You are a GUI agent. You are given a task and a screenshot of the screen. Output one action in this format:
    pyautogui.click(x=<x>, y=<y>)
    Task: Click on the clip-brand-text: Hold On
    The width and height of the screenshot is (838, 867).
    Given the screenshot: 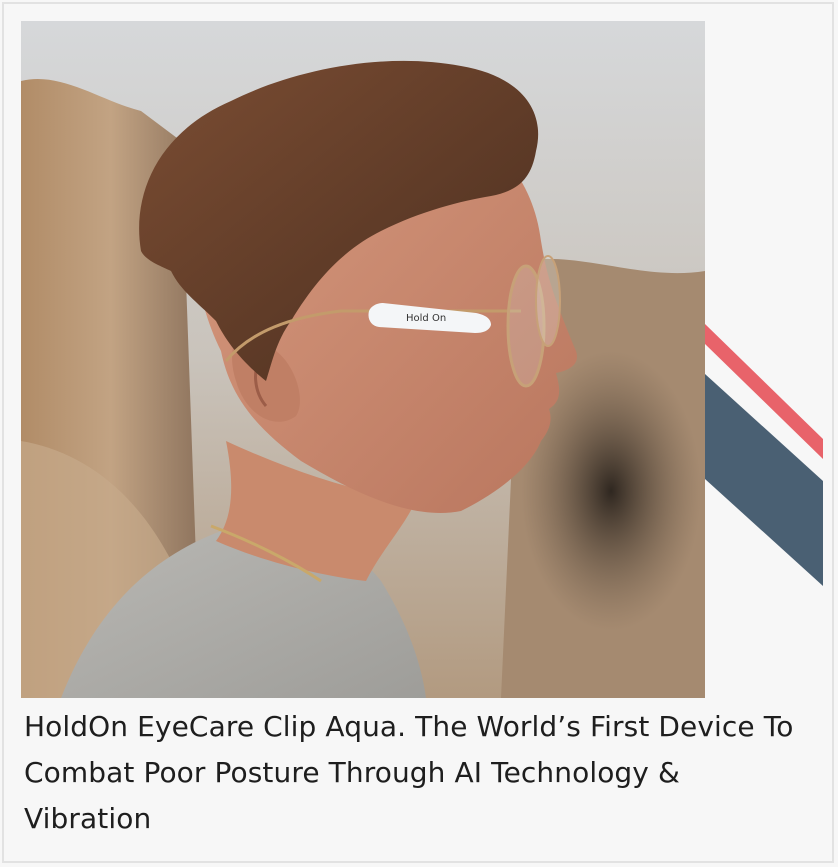 What is the action you would take?
    pyautogui.click(x=426, y=318)
    